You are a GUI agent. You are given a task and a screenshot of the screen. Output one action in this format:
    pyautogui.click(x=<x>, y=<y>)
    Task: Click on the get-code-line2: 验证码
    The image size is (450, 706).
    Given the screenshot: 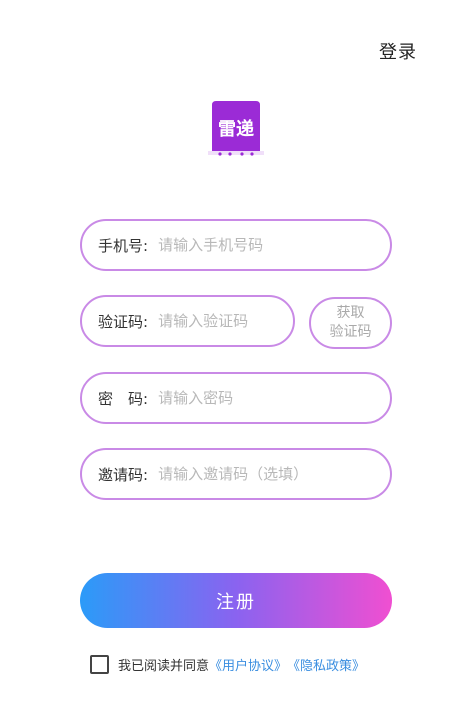 What is the action you would take?
    pyautogui.click(x=350, y=332)
    